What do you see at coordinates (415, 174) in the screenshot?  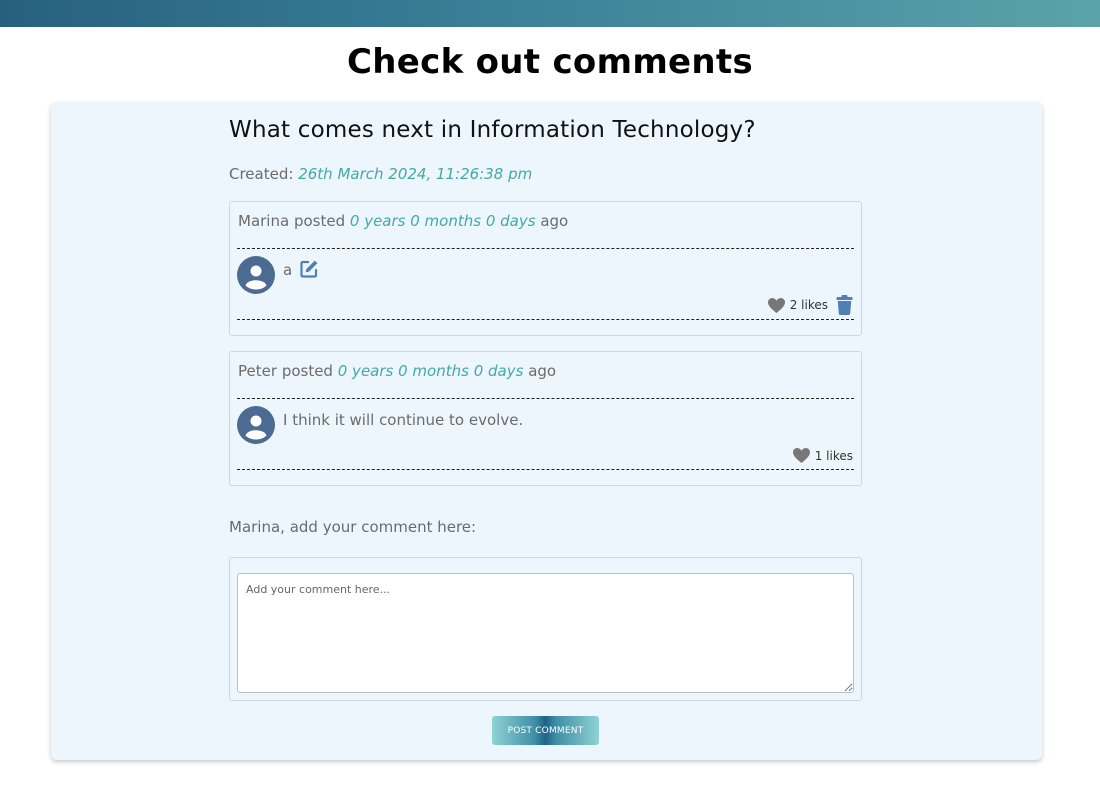 I see `created-date: 26th March 2024, 11:26:38 pm` at bounding box center [415, 174].